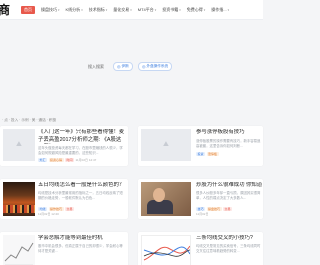 This screenshot has width=320, height=265. I want to click on article-tags: 均线 操作技巧 交易, so click(57, 209).